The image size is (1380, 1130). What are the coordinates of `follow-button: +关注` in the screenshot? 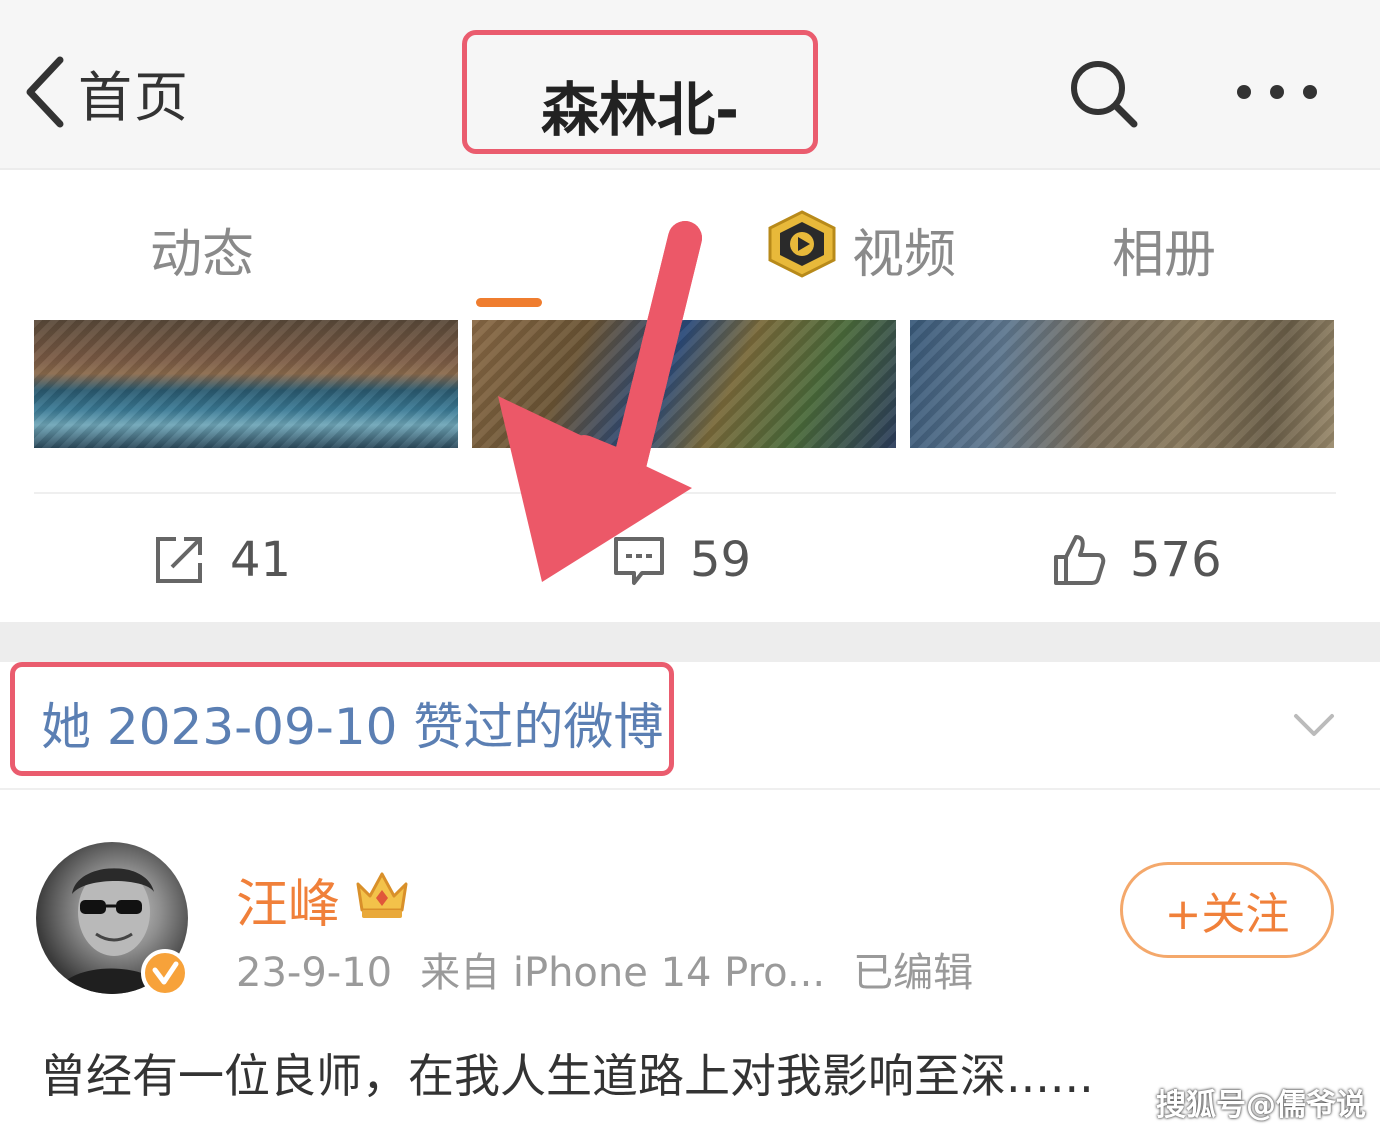 It's located at (1227, 910).